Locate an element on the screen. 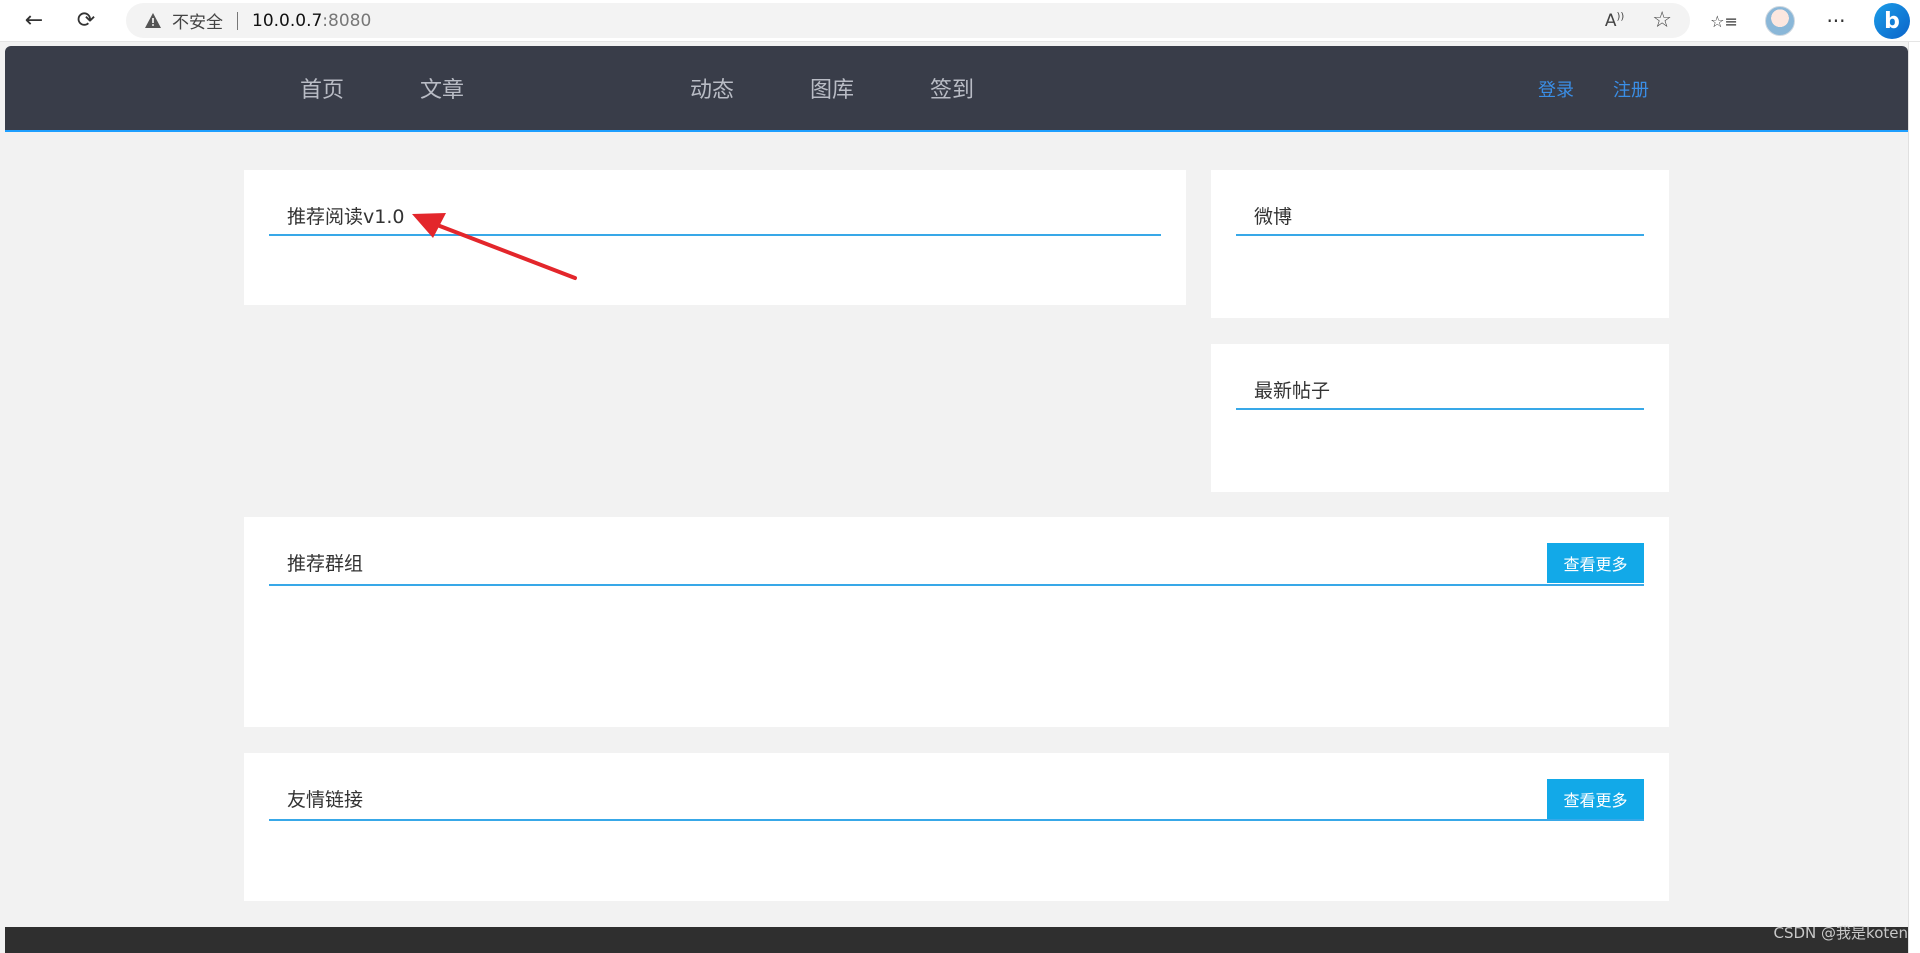  links-view-more-button: 查看更多 is located at coordinates (1595, 799).